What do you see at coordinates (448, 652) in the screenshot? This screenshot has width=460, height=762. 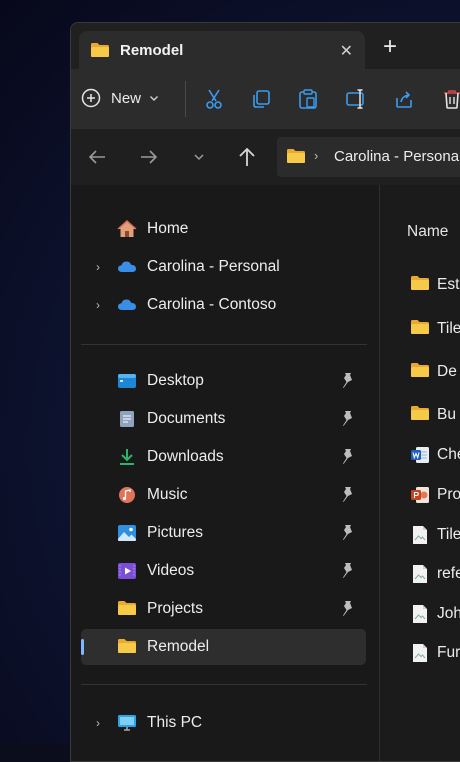 I see `file-name: Fur` at bounding box center [448, 652].